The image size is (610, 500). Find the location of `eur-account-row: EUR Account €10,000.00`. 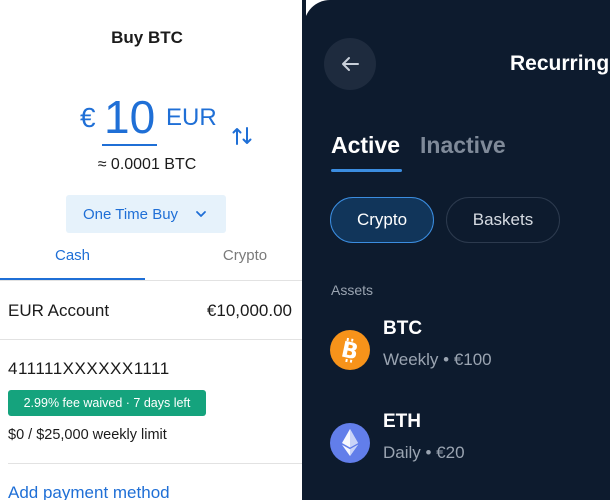

eur-account-row: EUR Account €10,000.00 is located at coordinates (152, 310).